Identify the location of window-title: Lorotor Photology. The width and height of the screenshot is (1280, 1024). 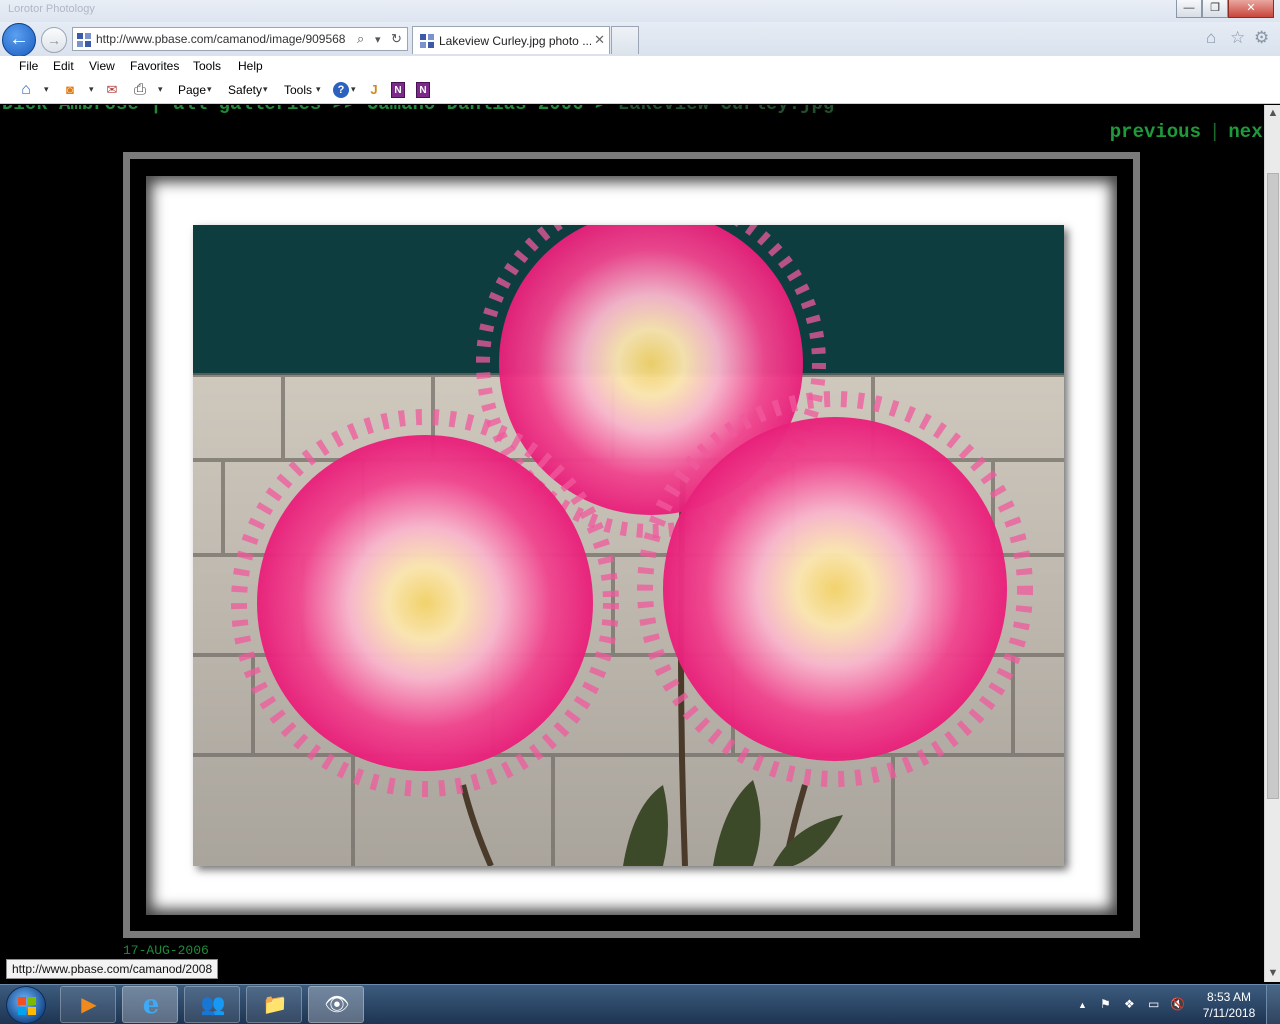
(51, 9).